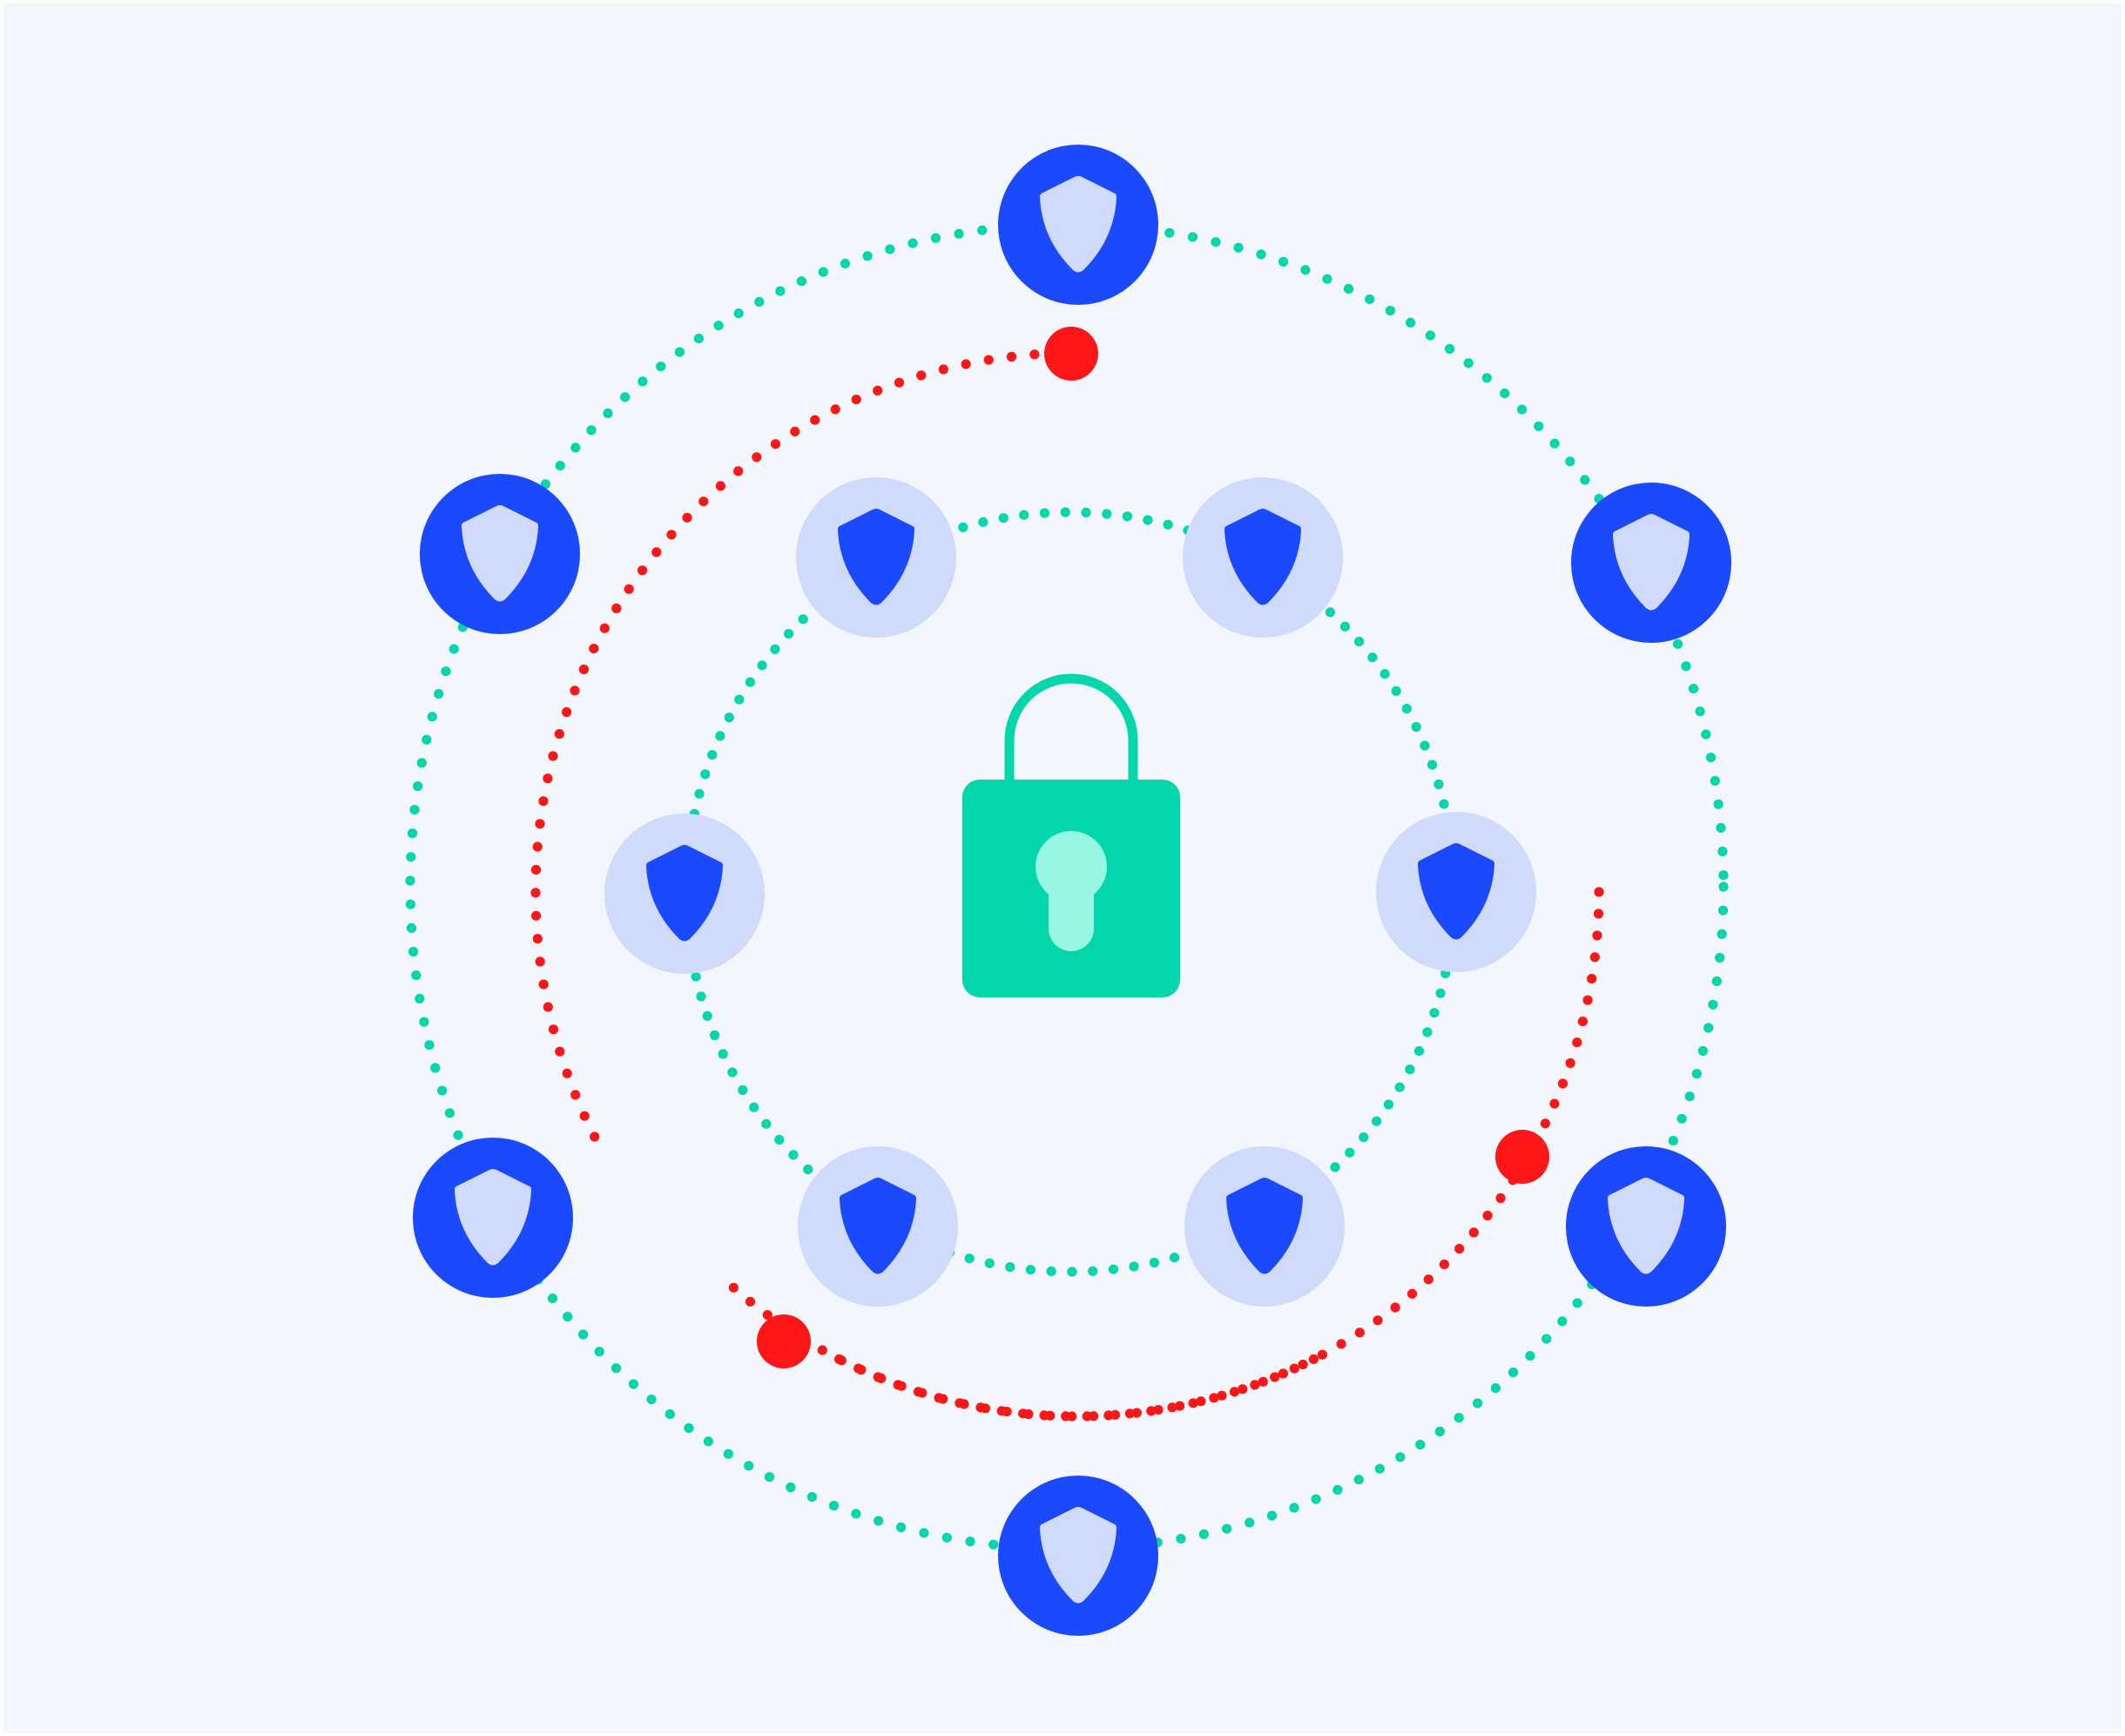 This screenshot has height=1736, width=2125. I want to click on outer-node-bottom, so click(1078, 1556).